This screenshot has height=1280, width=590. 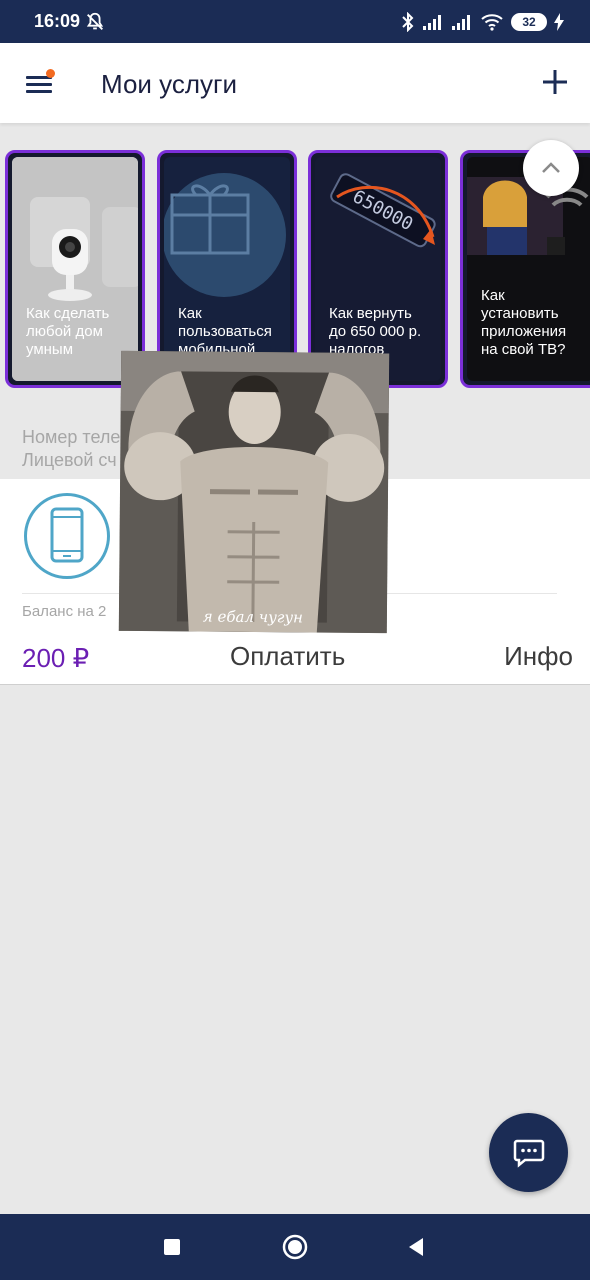 I want to click on story-card-text: Как сделать любой дом умным, so click(x=68, y=331).